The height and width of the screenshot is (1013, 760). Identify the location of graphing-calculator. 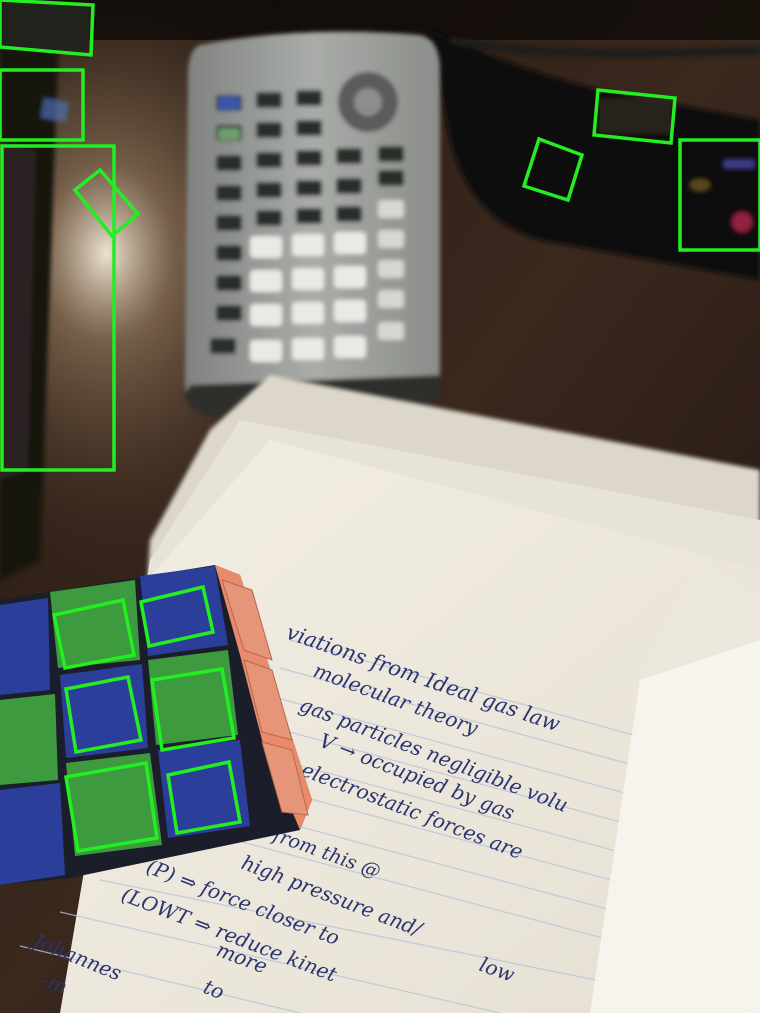
(312, 225).